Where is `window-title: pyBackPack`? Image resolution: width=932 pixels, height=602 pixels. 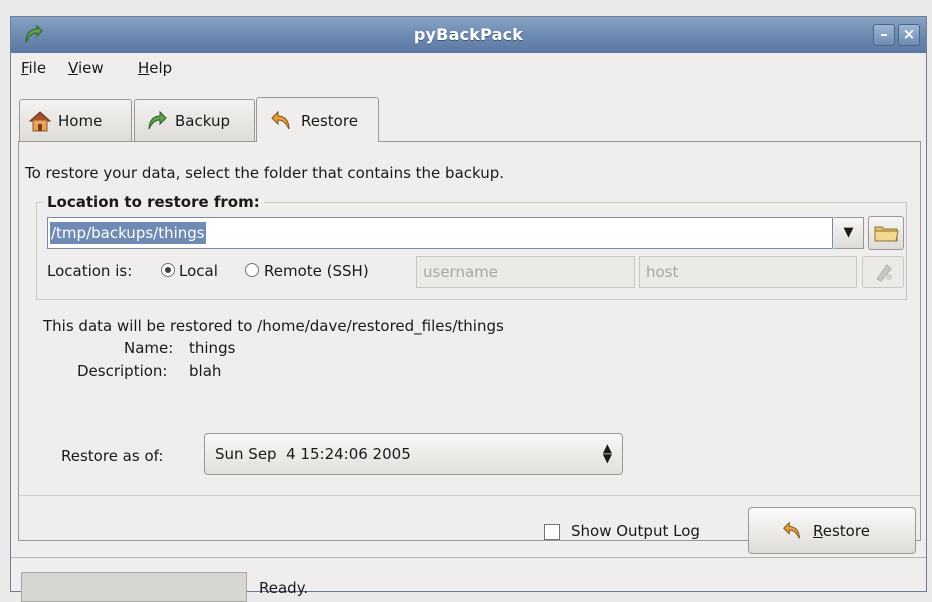 window-title: pyBackPack is located at coordinates (468, 34).